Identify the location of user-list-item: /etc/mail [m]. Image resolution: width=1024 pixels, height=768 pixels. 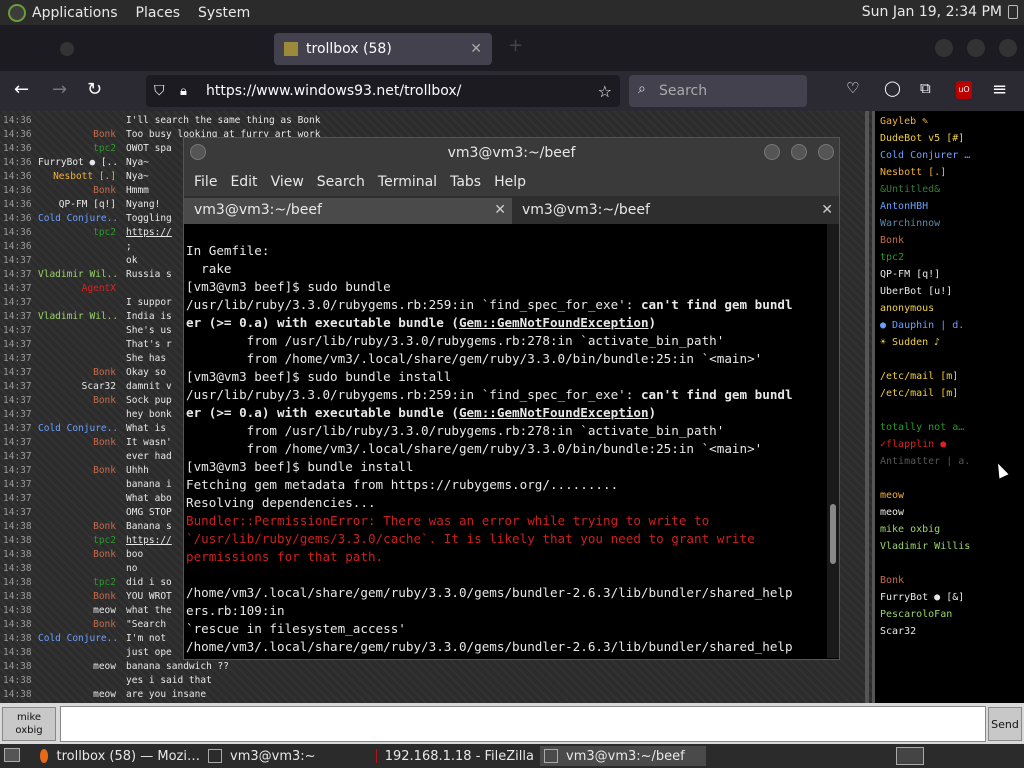
(949, 376).